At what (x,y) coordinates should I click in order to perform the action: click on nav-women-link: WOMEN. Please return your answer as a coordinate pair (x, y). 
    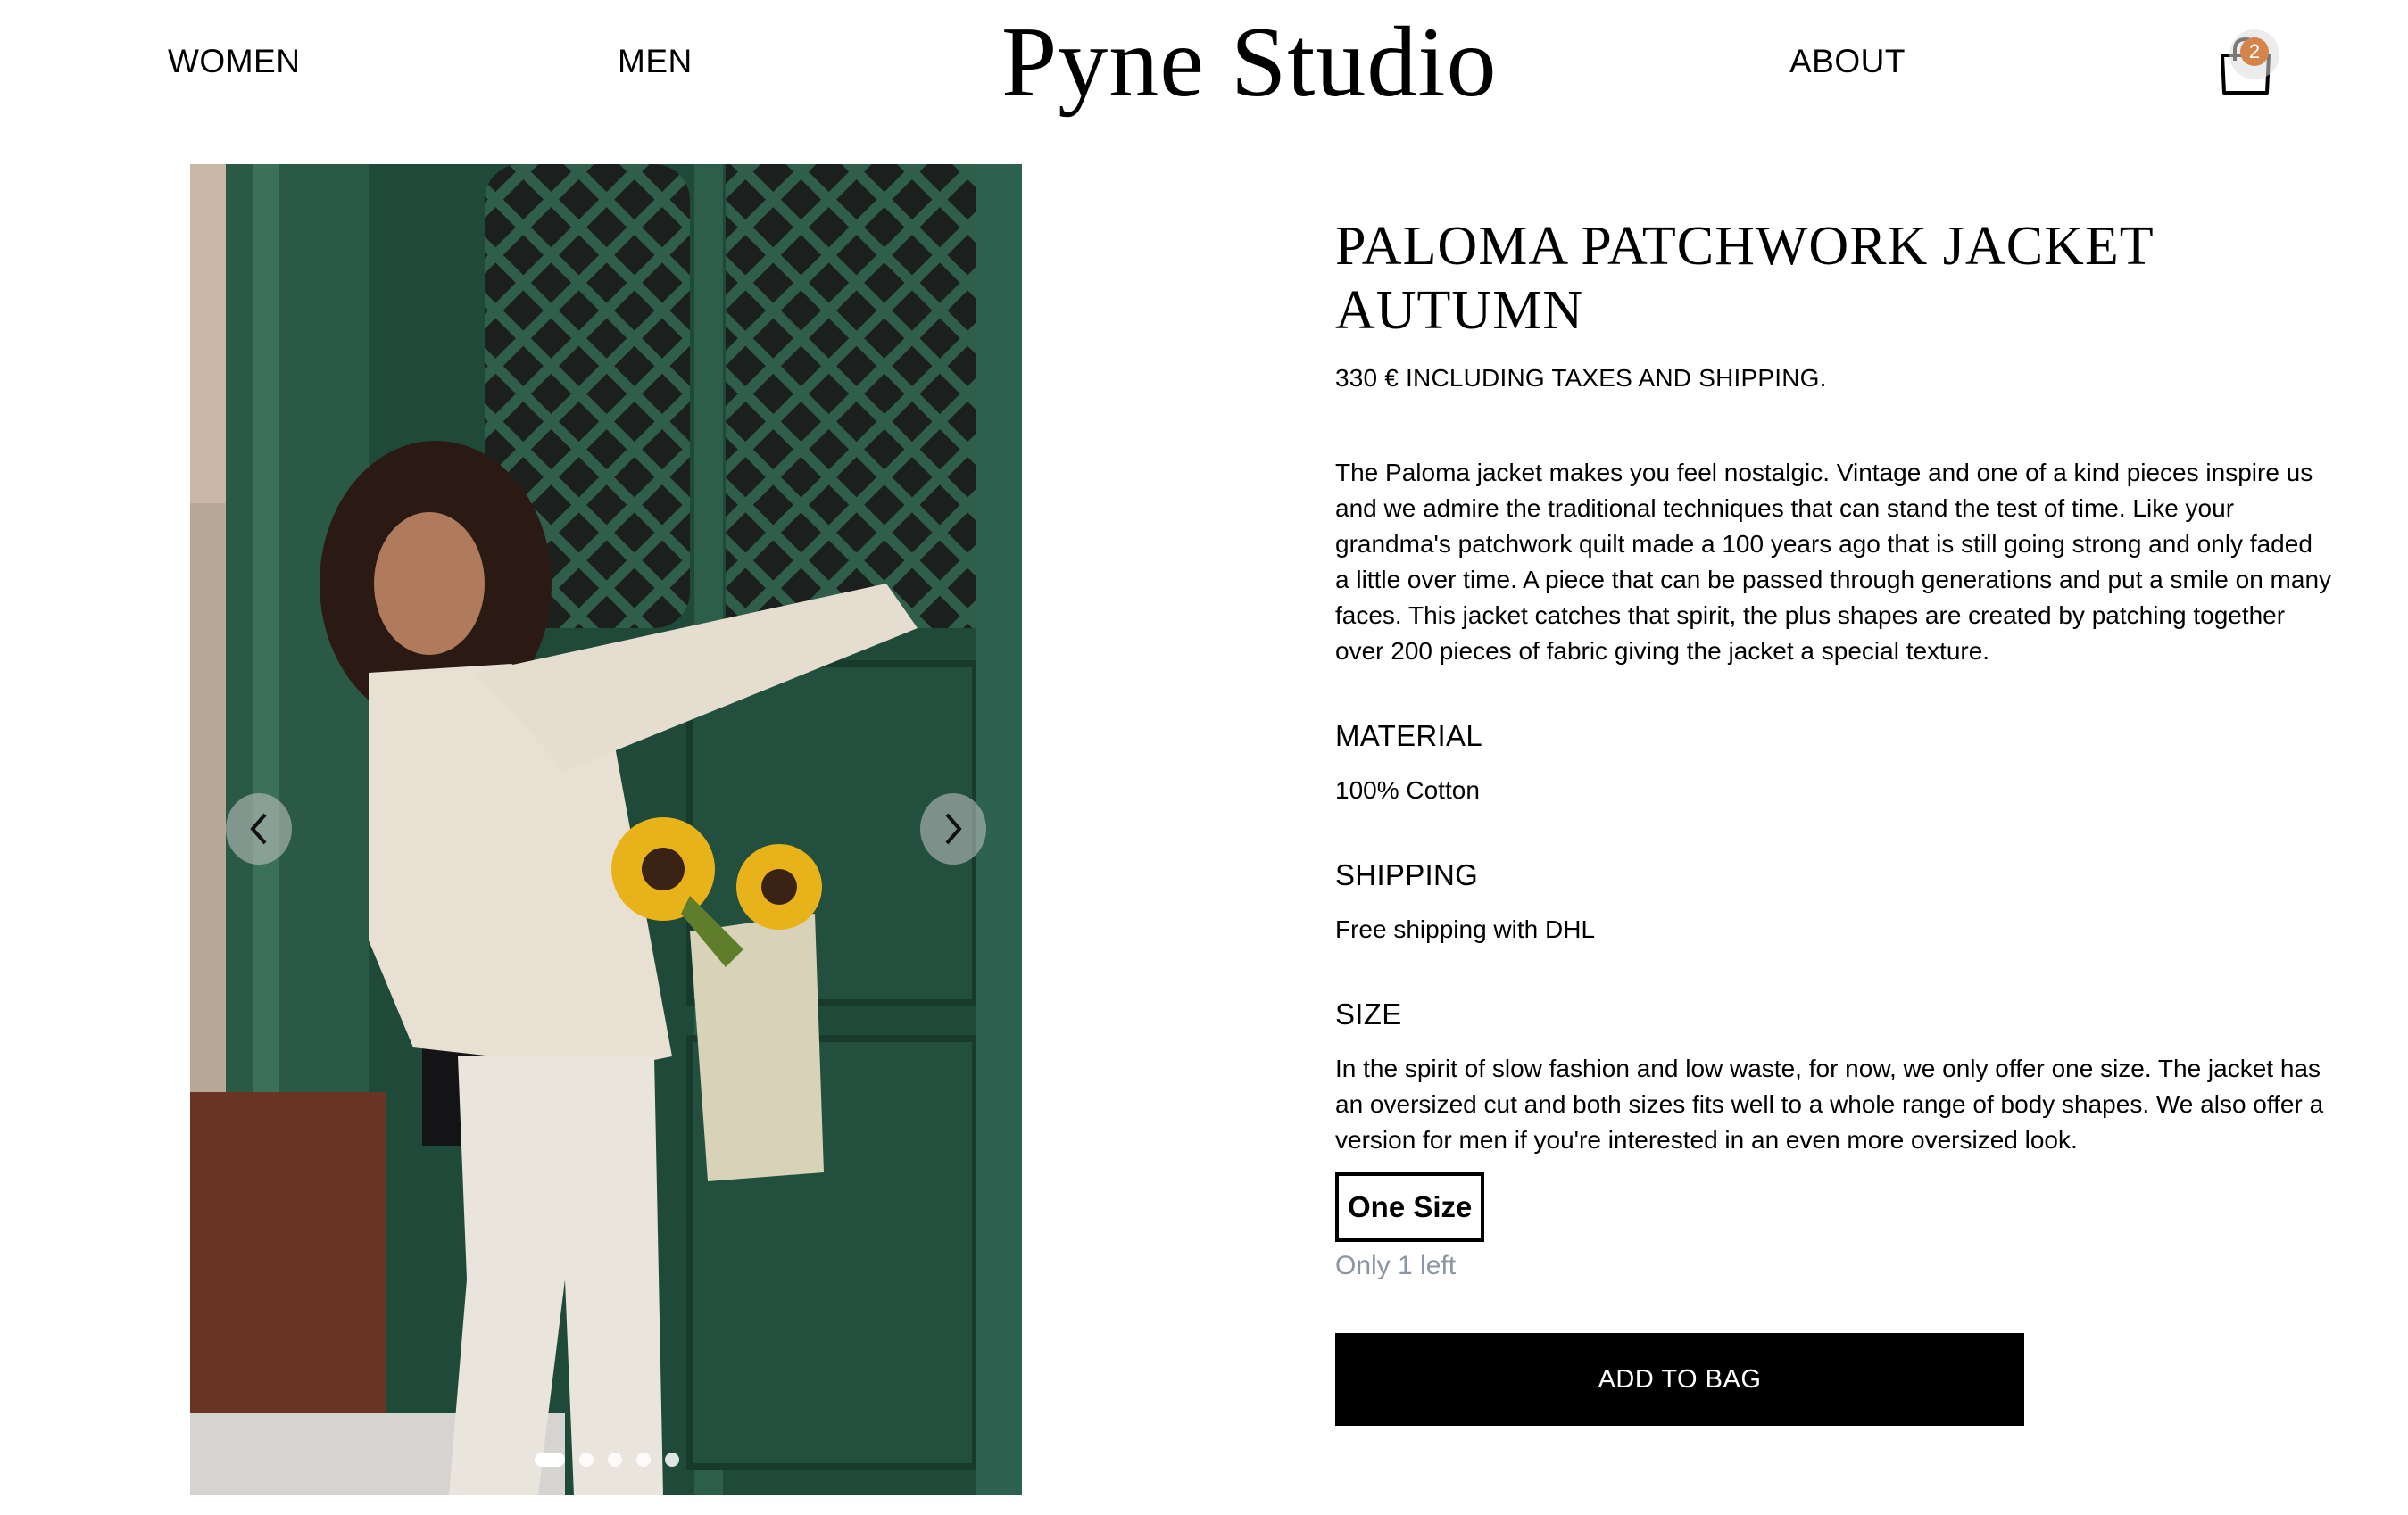
    Looking at the image, I should click on (234, 62).